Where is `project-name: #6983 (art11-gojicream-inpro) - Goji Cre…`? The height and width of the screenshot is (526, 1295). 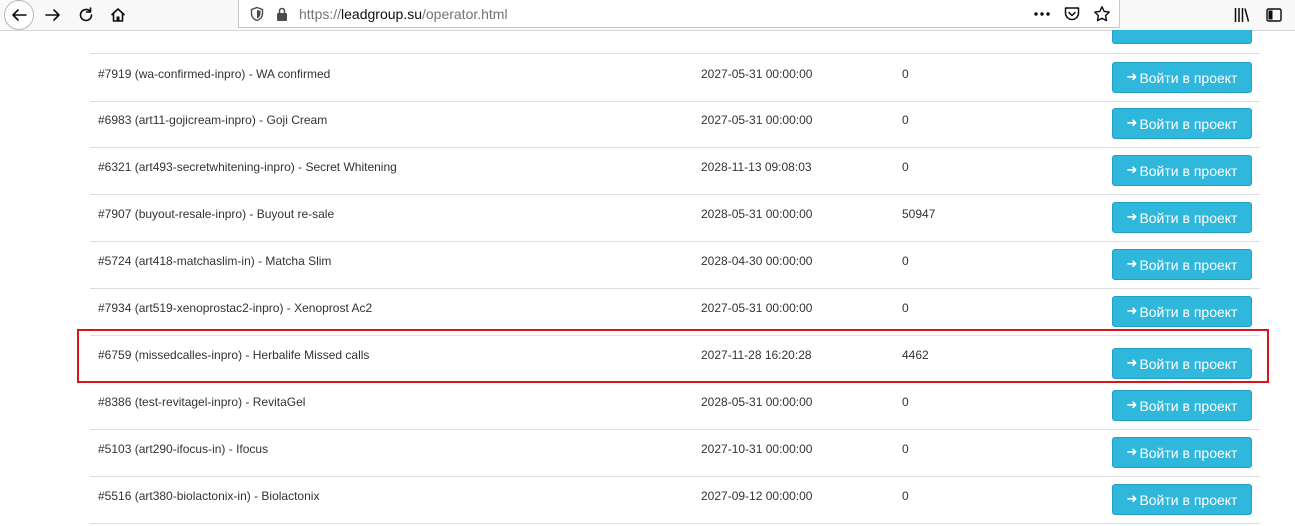 project-name: #6983 (art11-gojicream-inpro) - Goji Cre… is located at coordinates (213, 120).